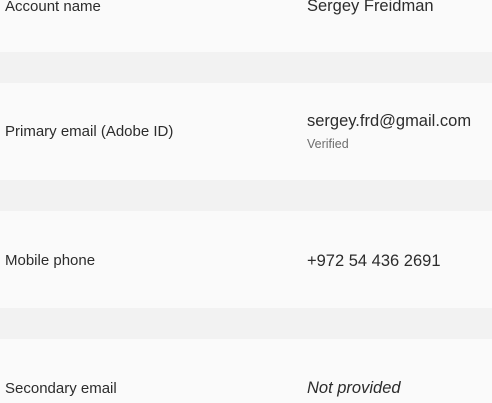 This screenshot has height=403, width=492. Describe the element at coordinates (389, 121) in the screenshot. I see `primary-email-value: sergey.frd@gmail.com` at that location.